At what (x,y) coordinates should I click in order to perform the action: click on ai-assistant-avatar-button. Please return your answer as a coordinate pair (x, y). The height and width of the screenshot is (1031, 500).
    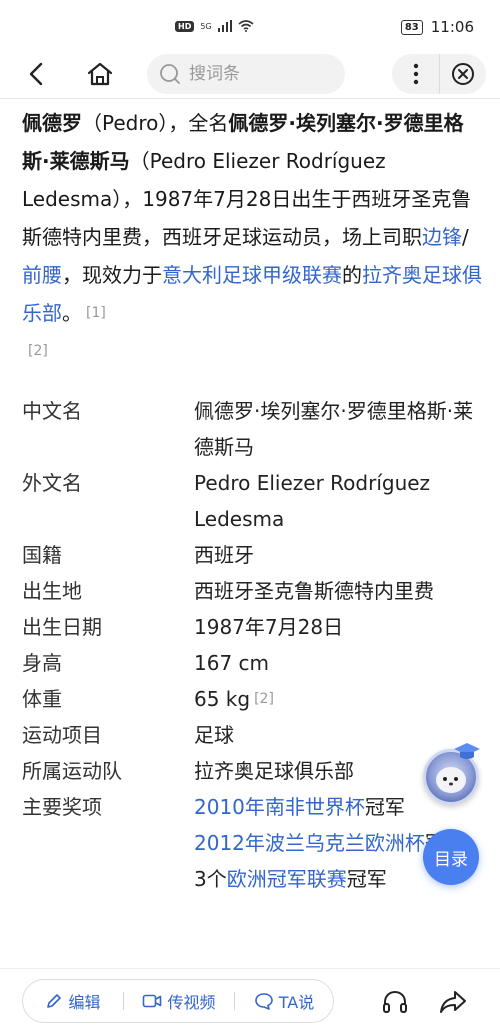
    Looking at the image, I should click on (451, 774).